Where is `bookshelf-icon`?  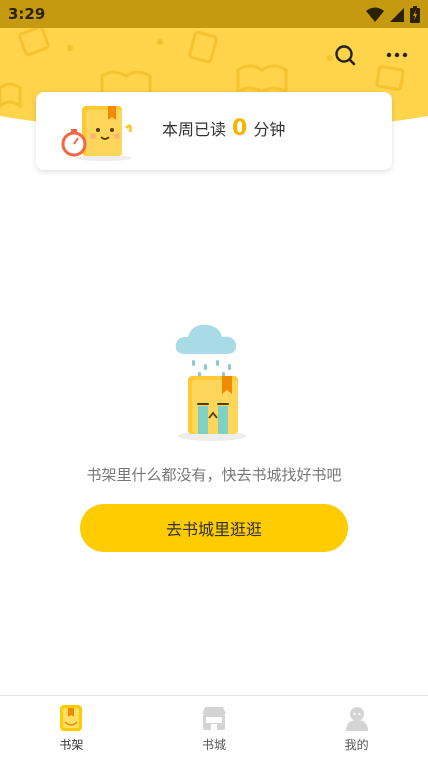 bookshelf-icon is located at coordinates (71, 718).